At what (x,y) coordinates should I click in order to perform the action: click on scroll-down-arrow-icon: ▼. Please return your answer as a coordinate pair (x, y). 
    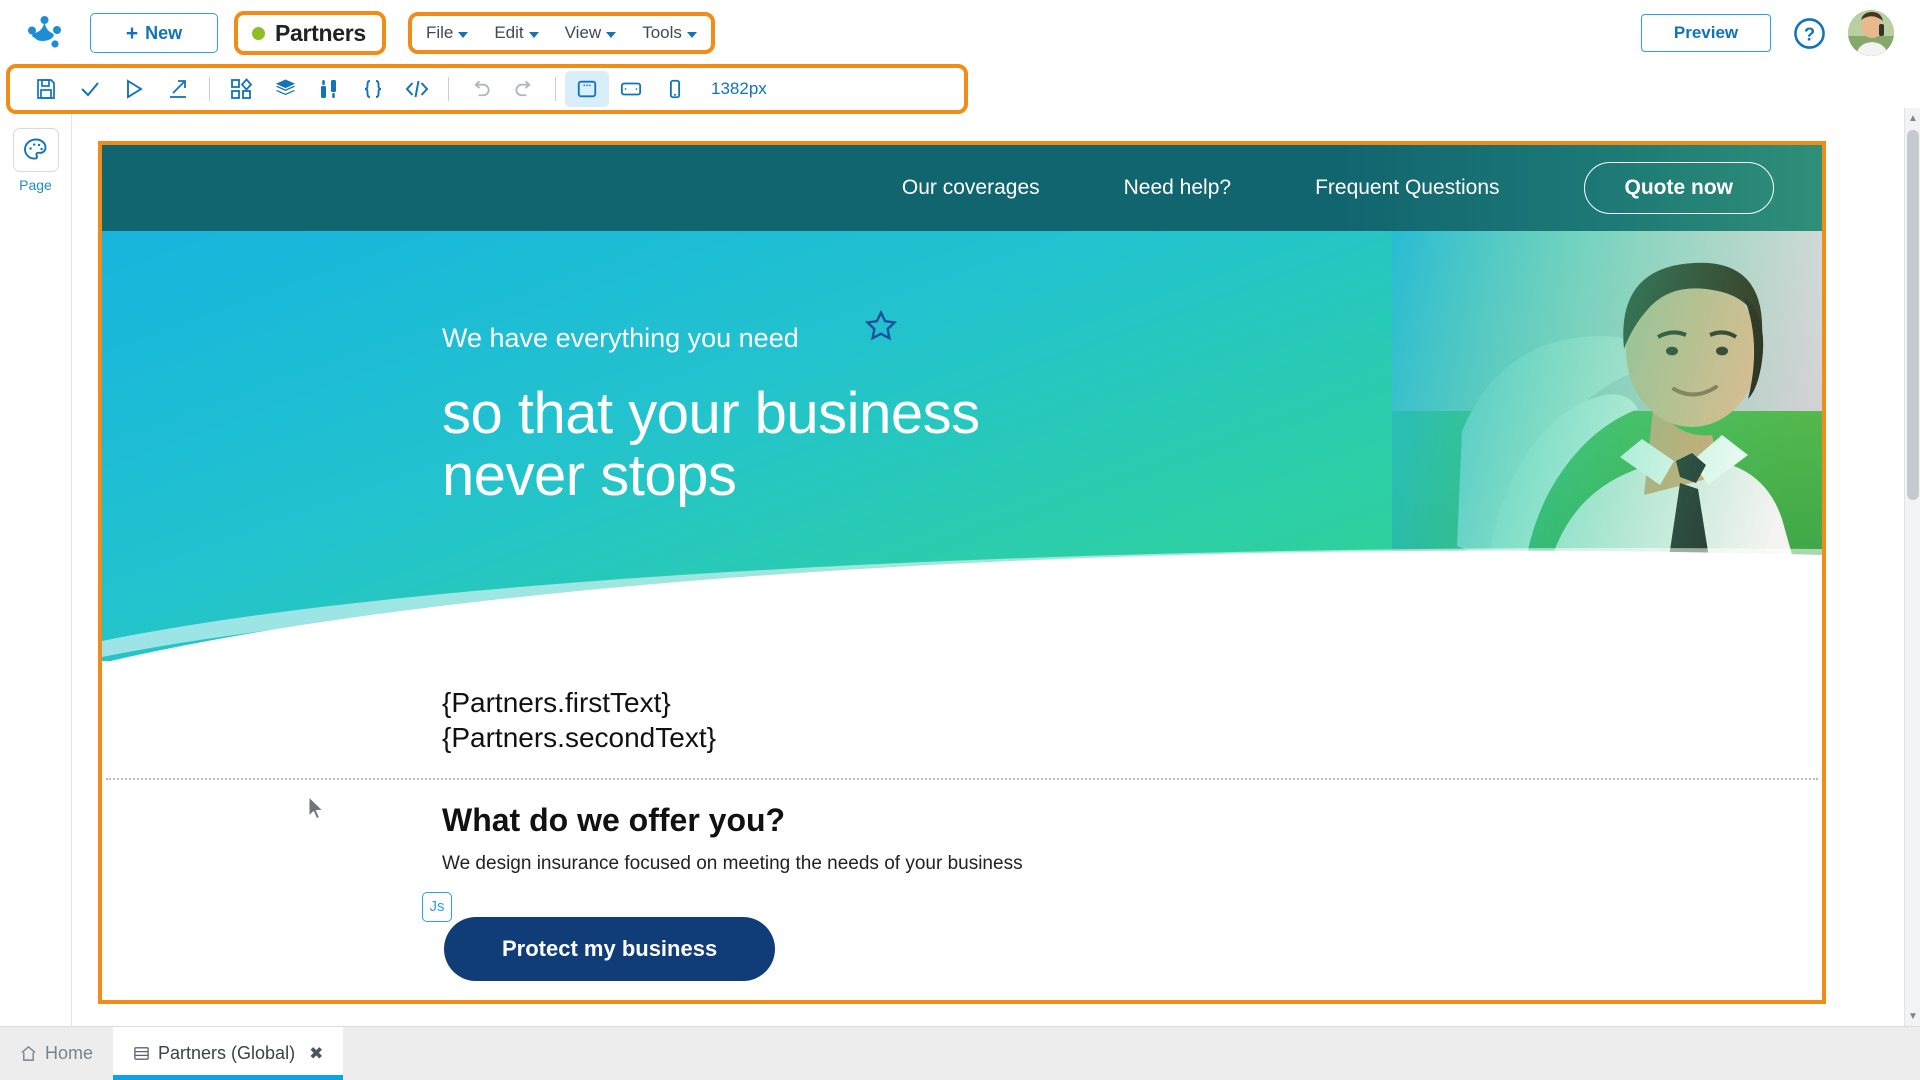
    Looking at the image, I should click on (1912, 1016).